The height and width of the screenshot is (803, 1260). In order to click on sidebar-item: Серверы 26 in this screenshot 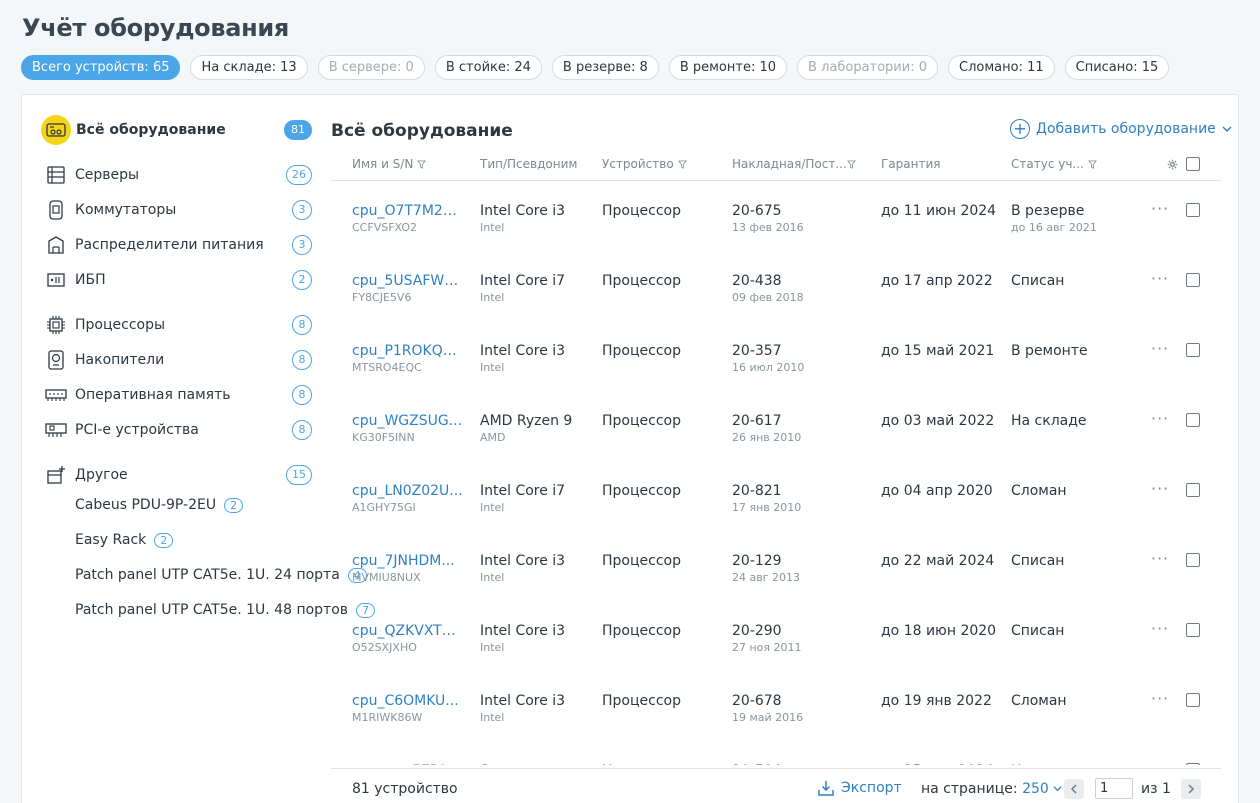, I will do `click(178, 175)`.